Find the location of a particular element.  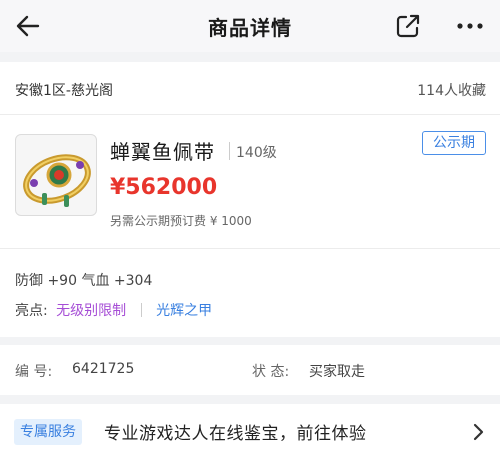

highlights-row: 亮点: 无级别限制 光辉之甲 is located at coordinates (113, 310).